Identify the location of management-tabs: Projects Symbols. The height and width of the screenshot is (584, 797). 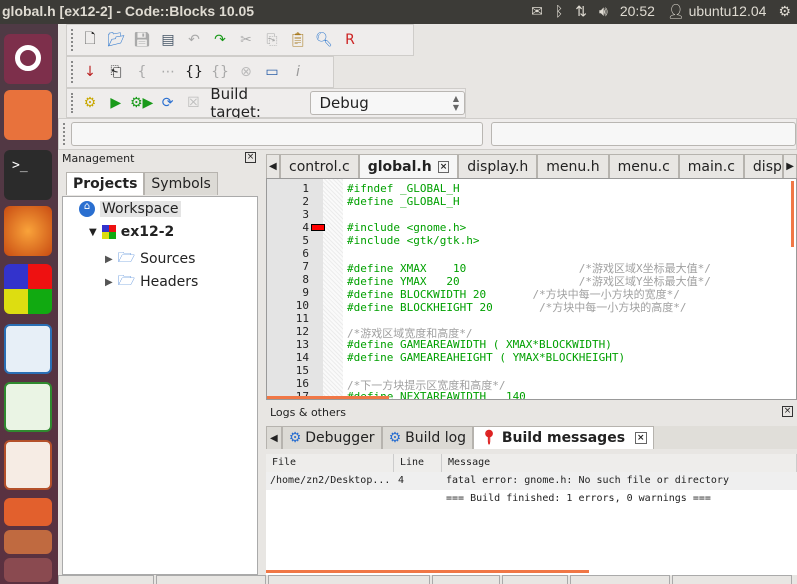
(142, 183).